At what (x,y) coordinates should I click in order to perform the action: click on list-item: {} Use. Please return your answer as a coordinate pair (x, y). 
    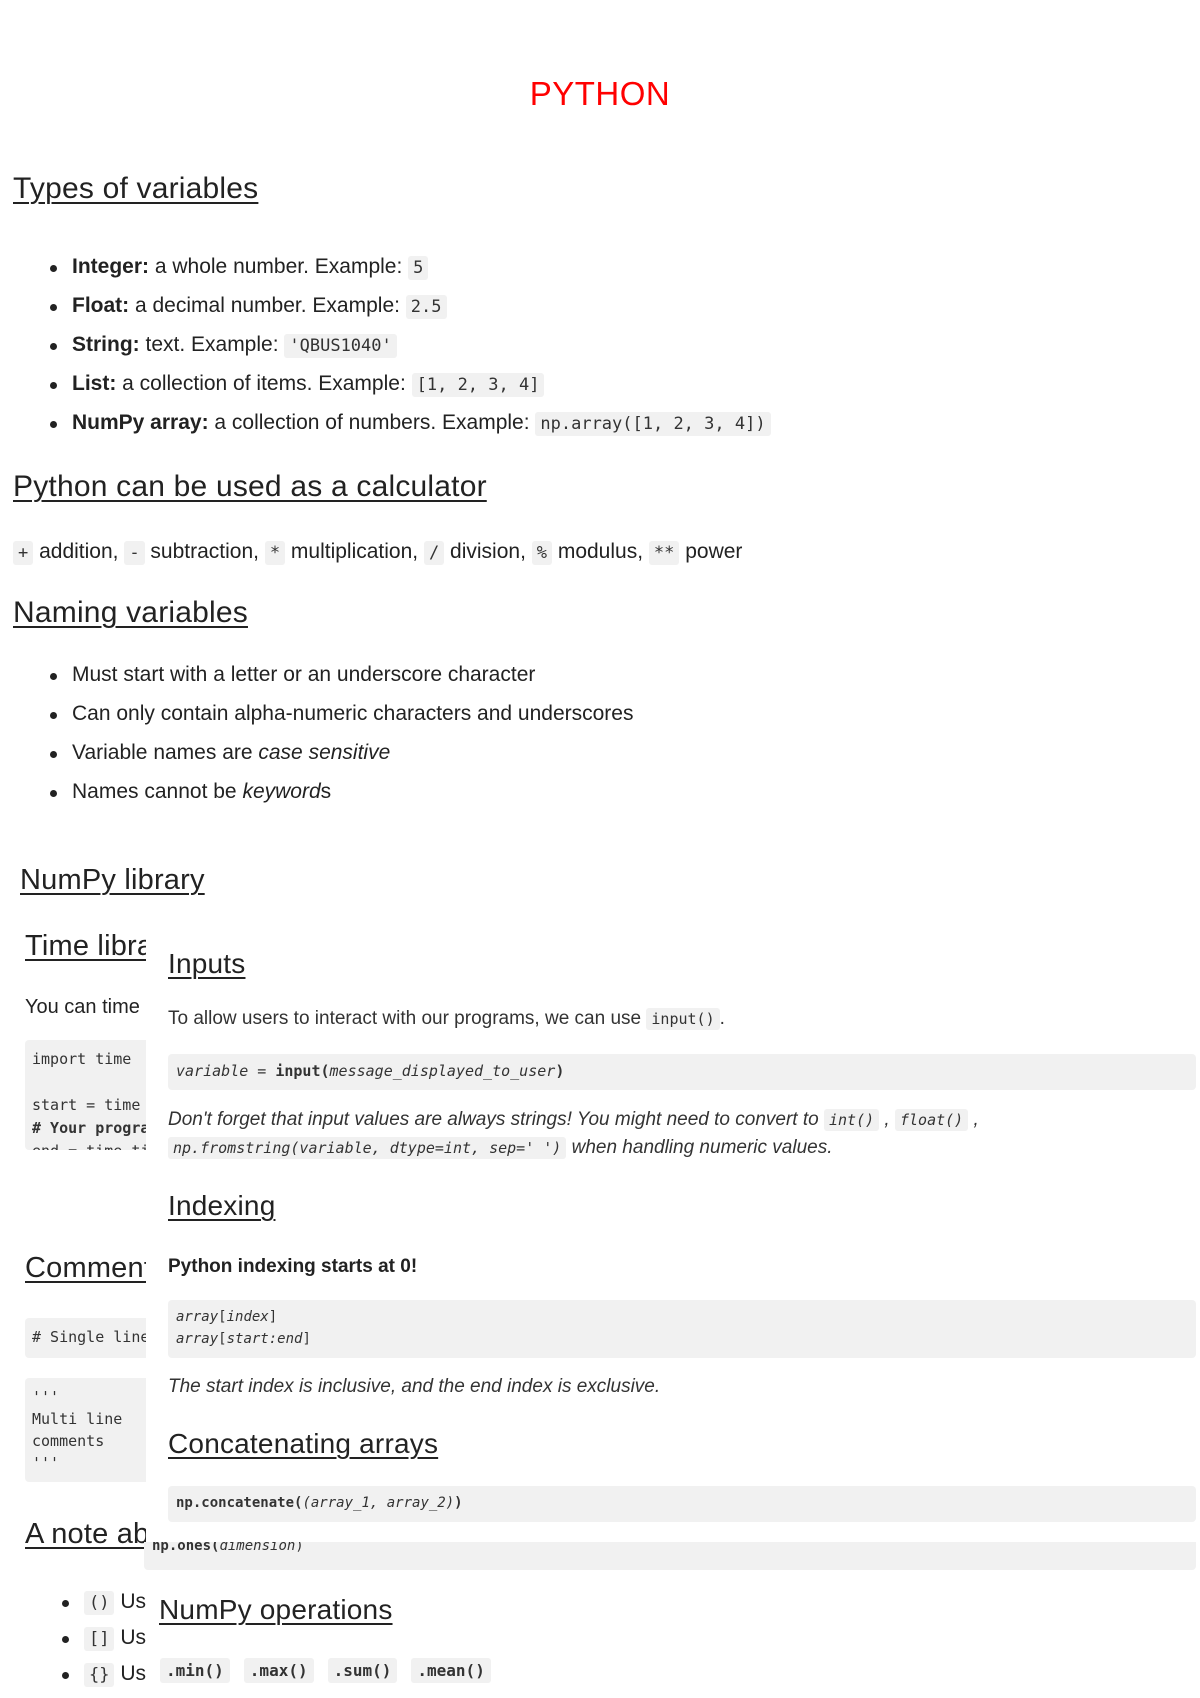
    Looking at the image, I should click on (104, 1677).